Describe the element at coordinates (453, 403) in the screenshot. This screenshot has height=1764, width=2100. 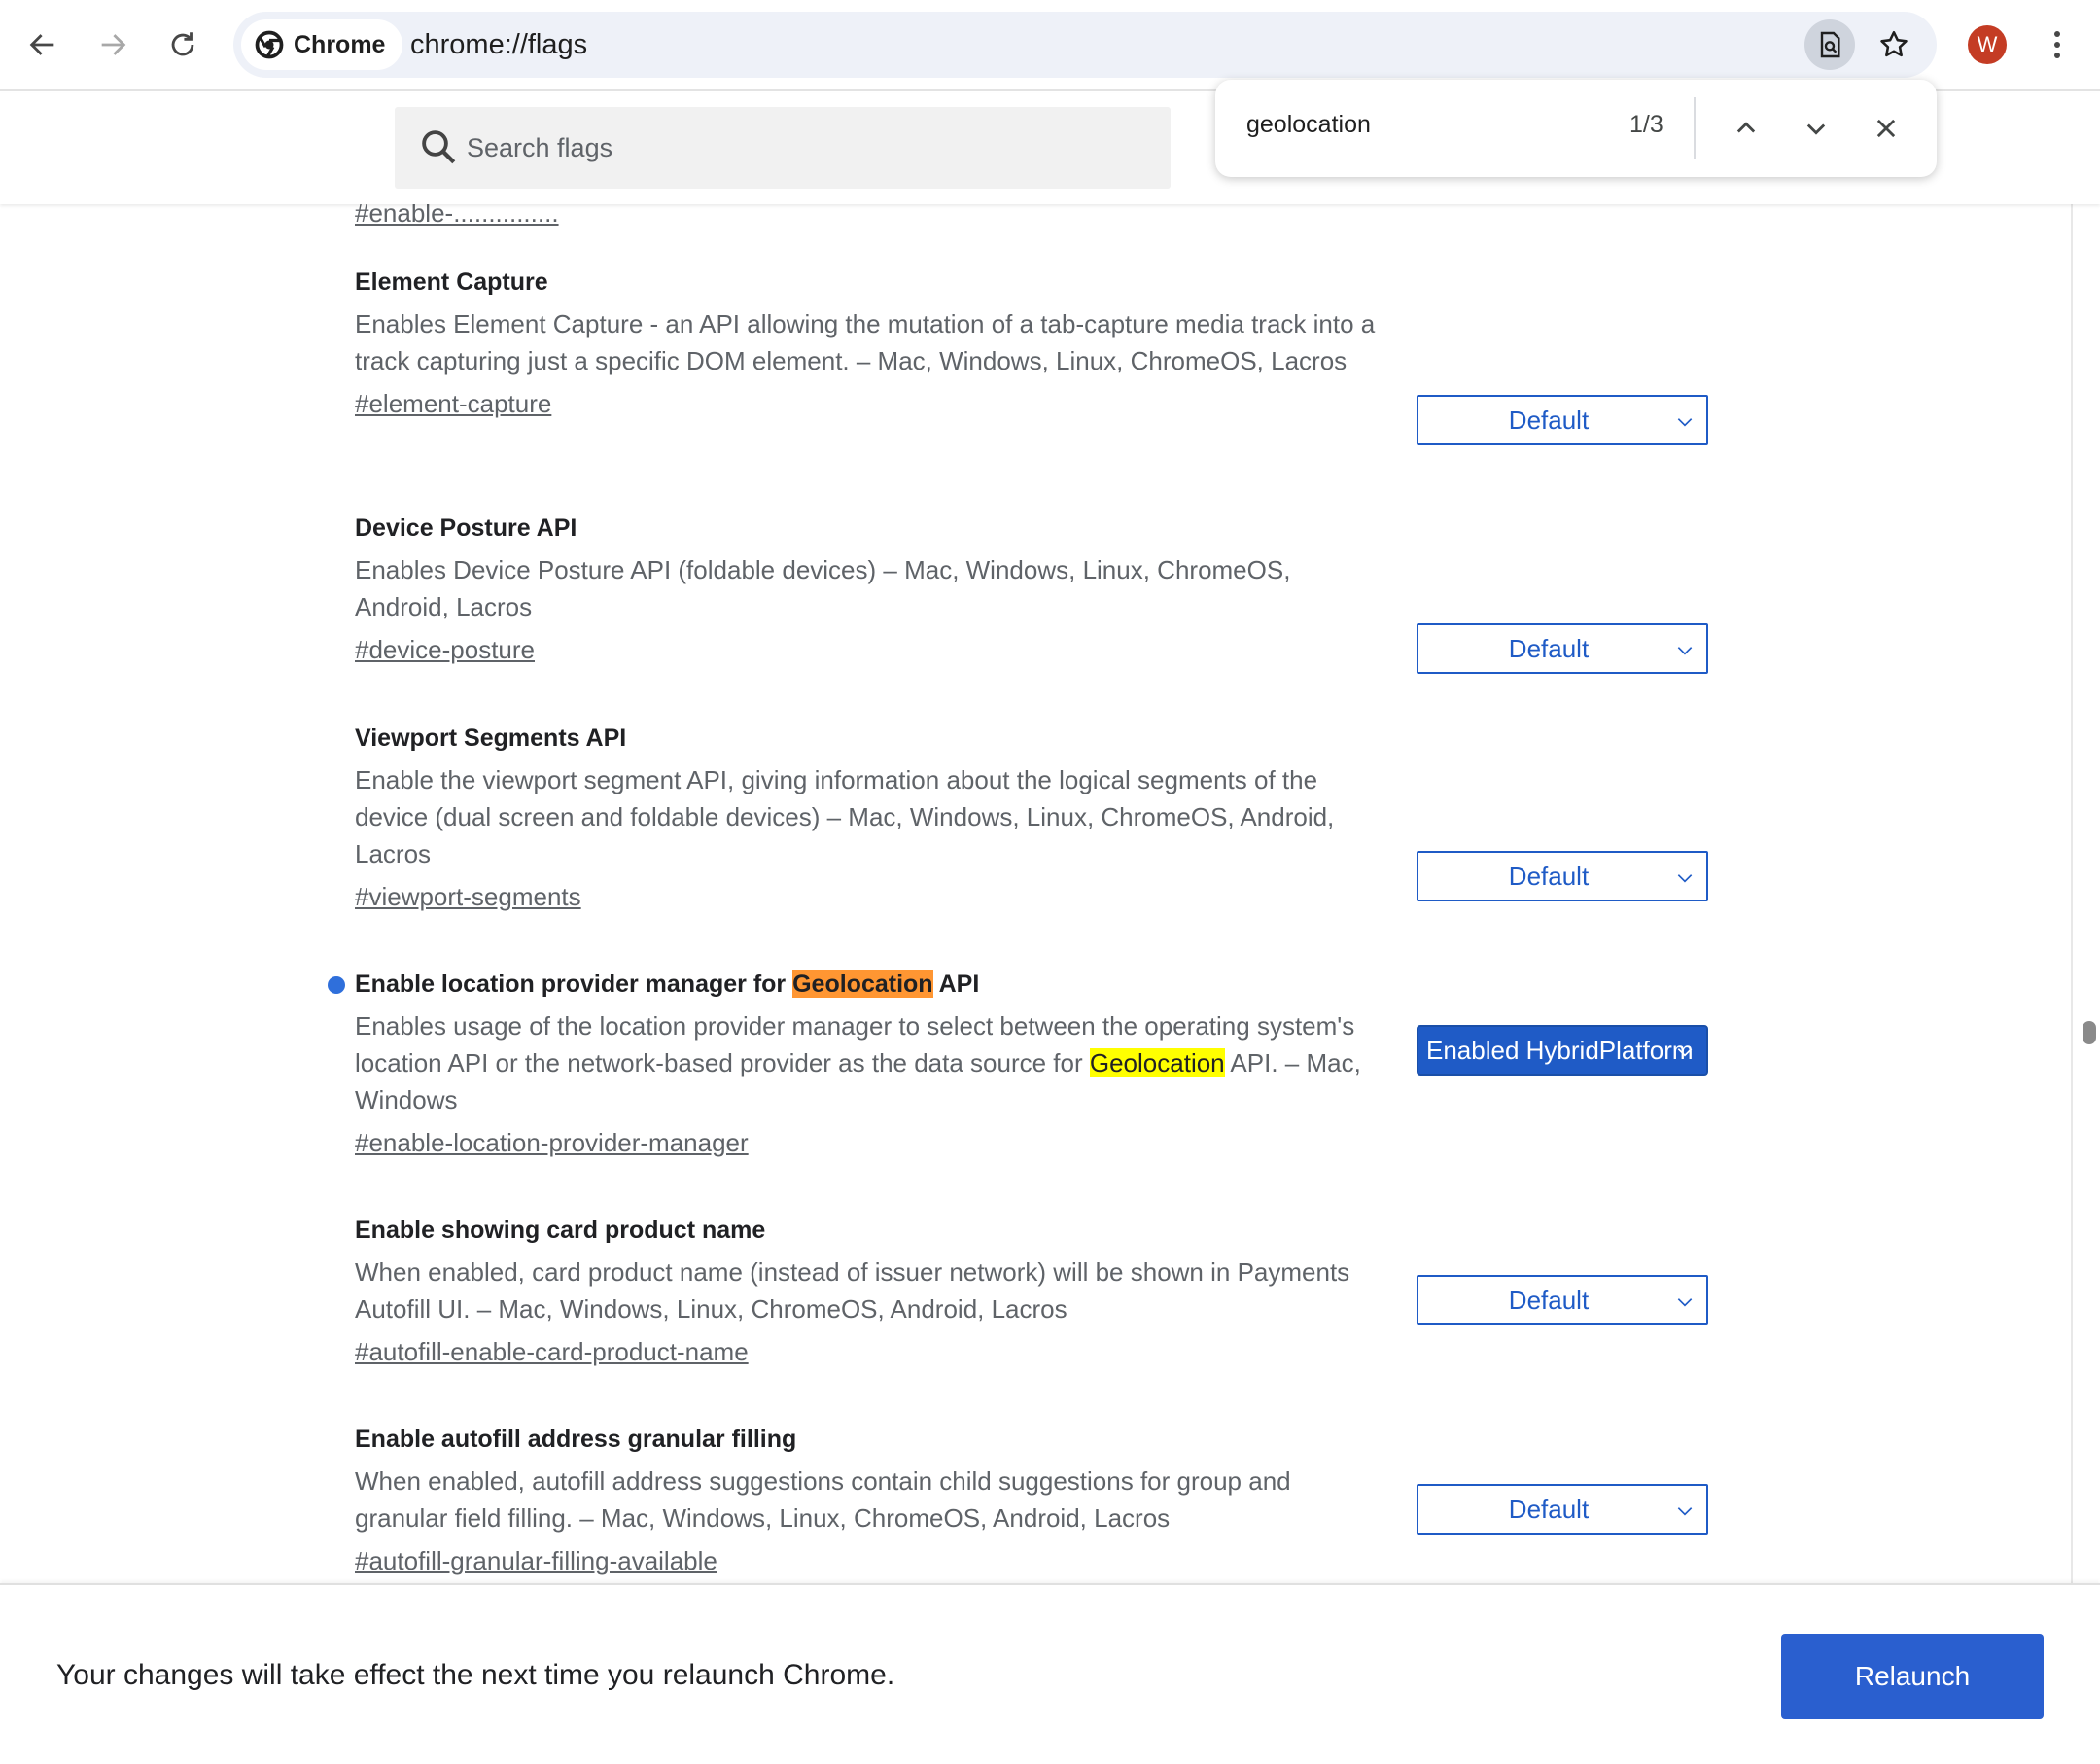
I see `flag-link: #element-capture` at that location.